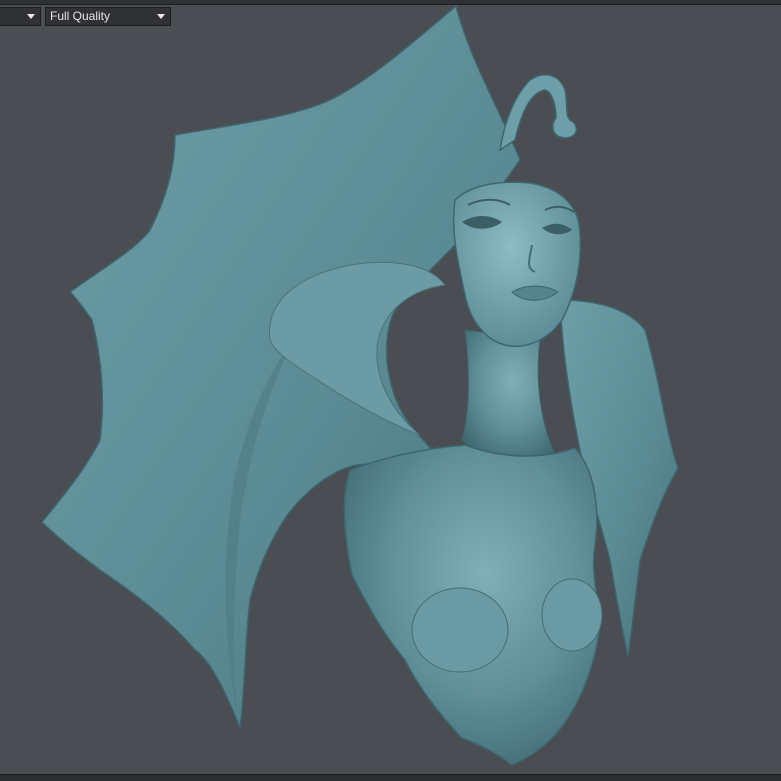  What do you see at coordinates (460, 630) in the screenshot?
I see `left-breast` at bounding box center [460, 630].